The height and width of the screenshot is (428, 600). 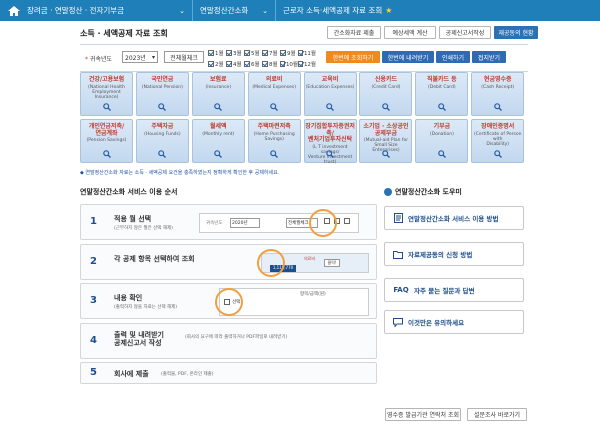 I want to click on month-checkbox: 6월, so click(x=253, y=63).